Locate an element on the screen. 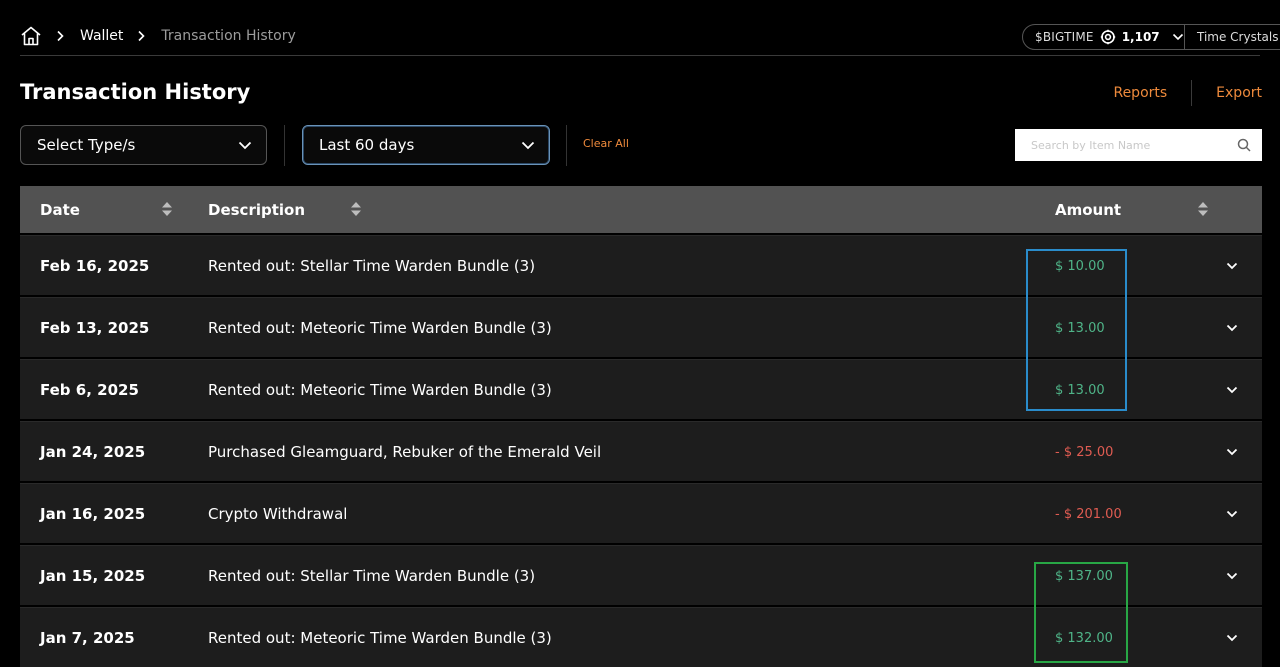 This screenshot has width=1280, height=667. search-icon is located at coordinates (1244, 145).